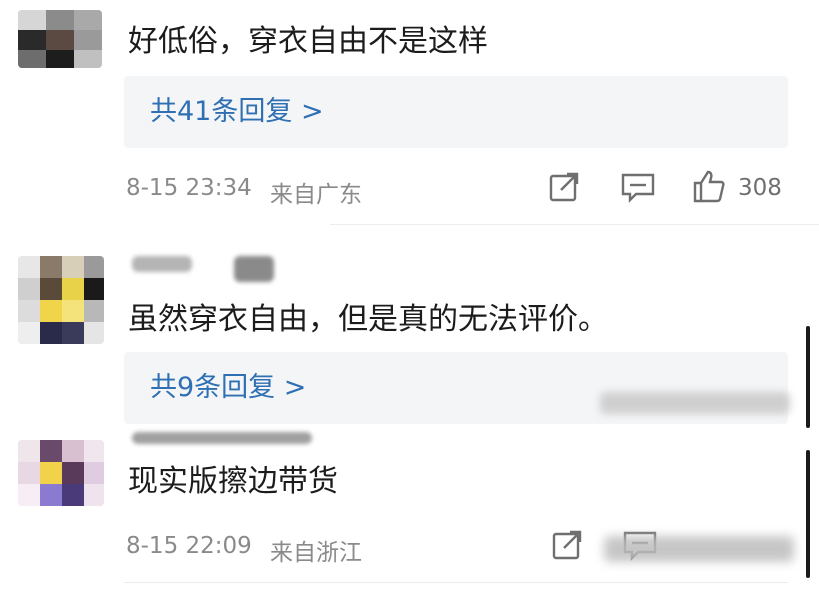  I want to click on comment-icon, so click(638, 187).